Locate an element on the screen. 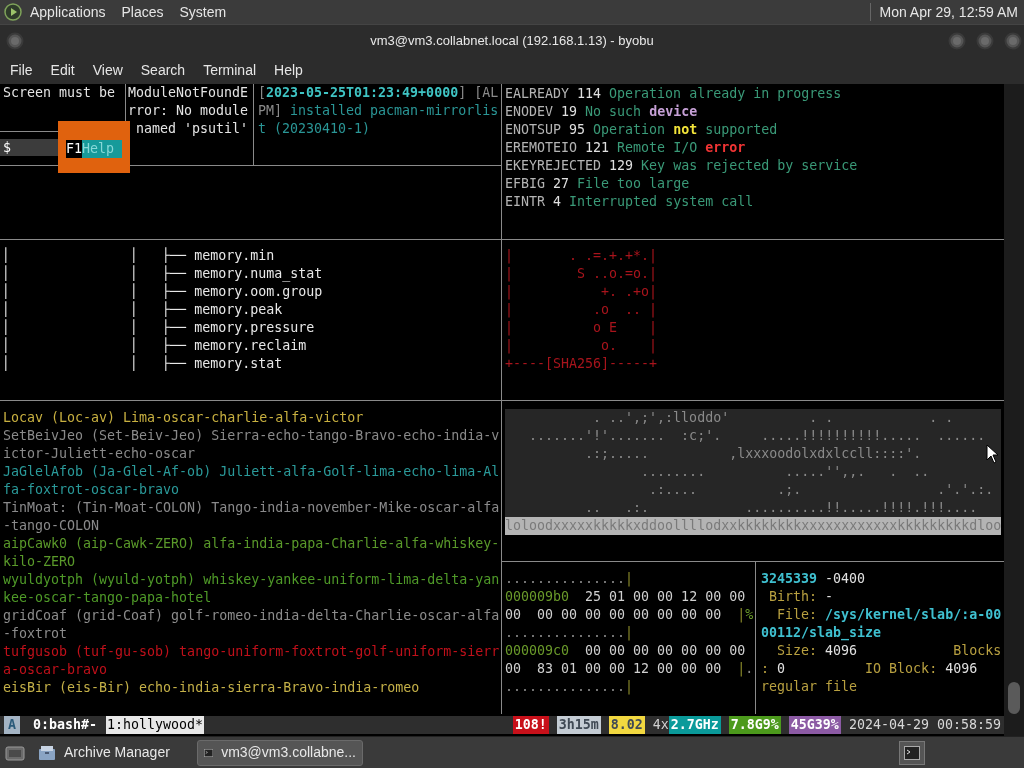 This screenshot has height=768, width=1024. word-list-entry: JaGlelAfob (Ja-Glel-Af-ob) Juliett-alfa-Golf-lima-echo-lima-Alfa-foxtrot-oscar-bravo is located at coordinates (251, 481).